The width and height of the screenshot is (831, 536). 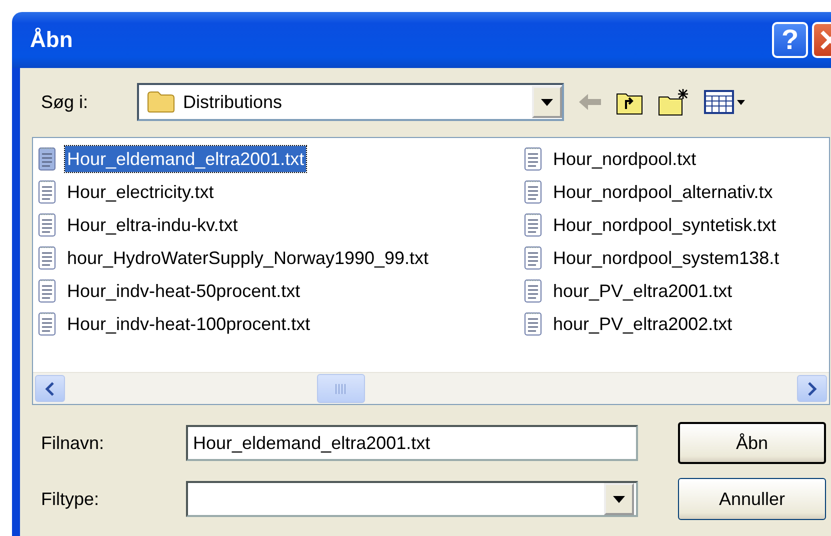 What do you see at coordinates (152, 225) in the screenshot?
I see `file-item: Hour_eltra-indu-kv.txt` at bounding box center [152, 225].